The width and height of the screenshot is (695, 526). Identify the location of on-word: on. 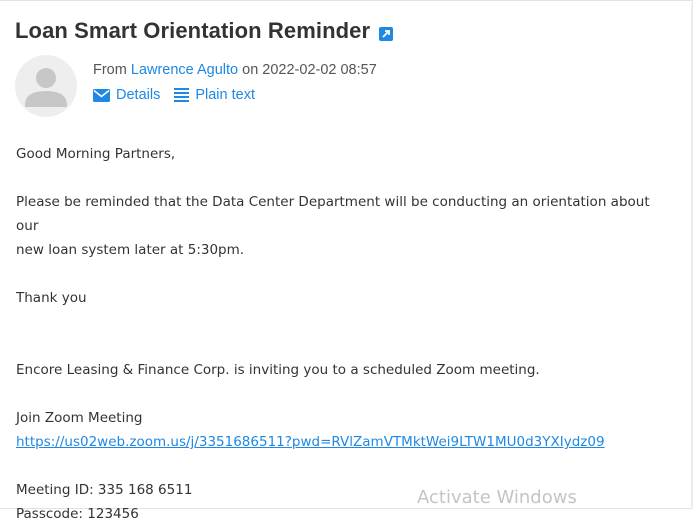
(250, 70).